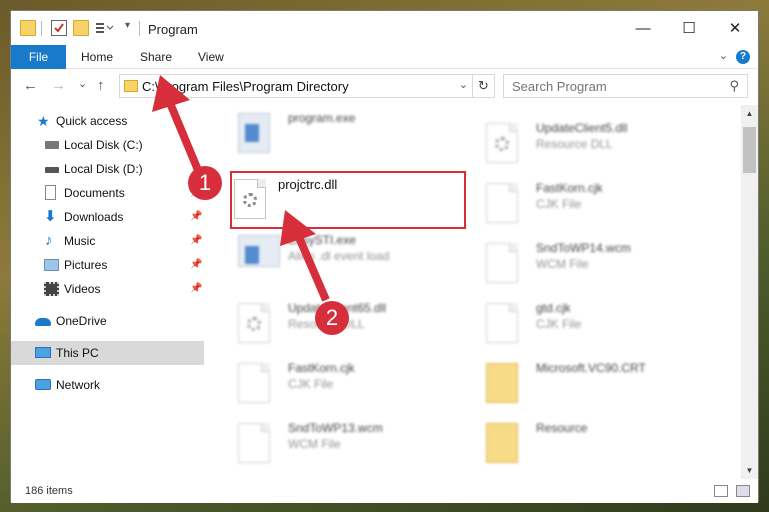 This screenshot has height=512, width=769. Describe the element at coordinates (384, 28) in the screenshot. I see `title-bar: ▾ Program — ☐ ✕` at that location.